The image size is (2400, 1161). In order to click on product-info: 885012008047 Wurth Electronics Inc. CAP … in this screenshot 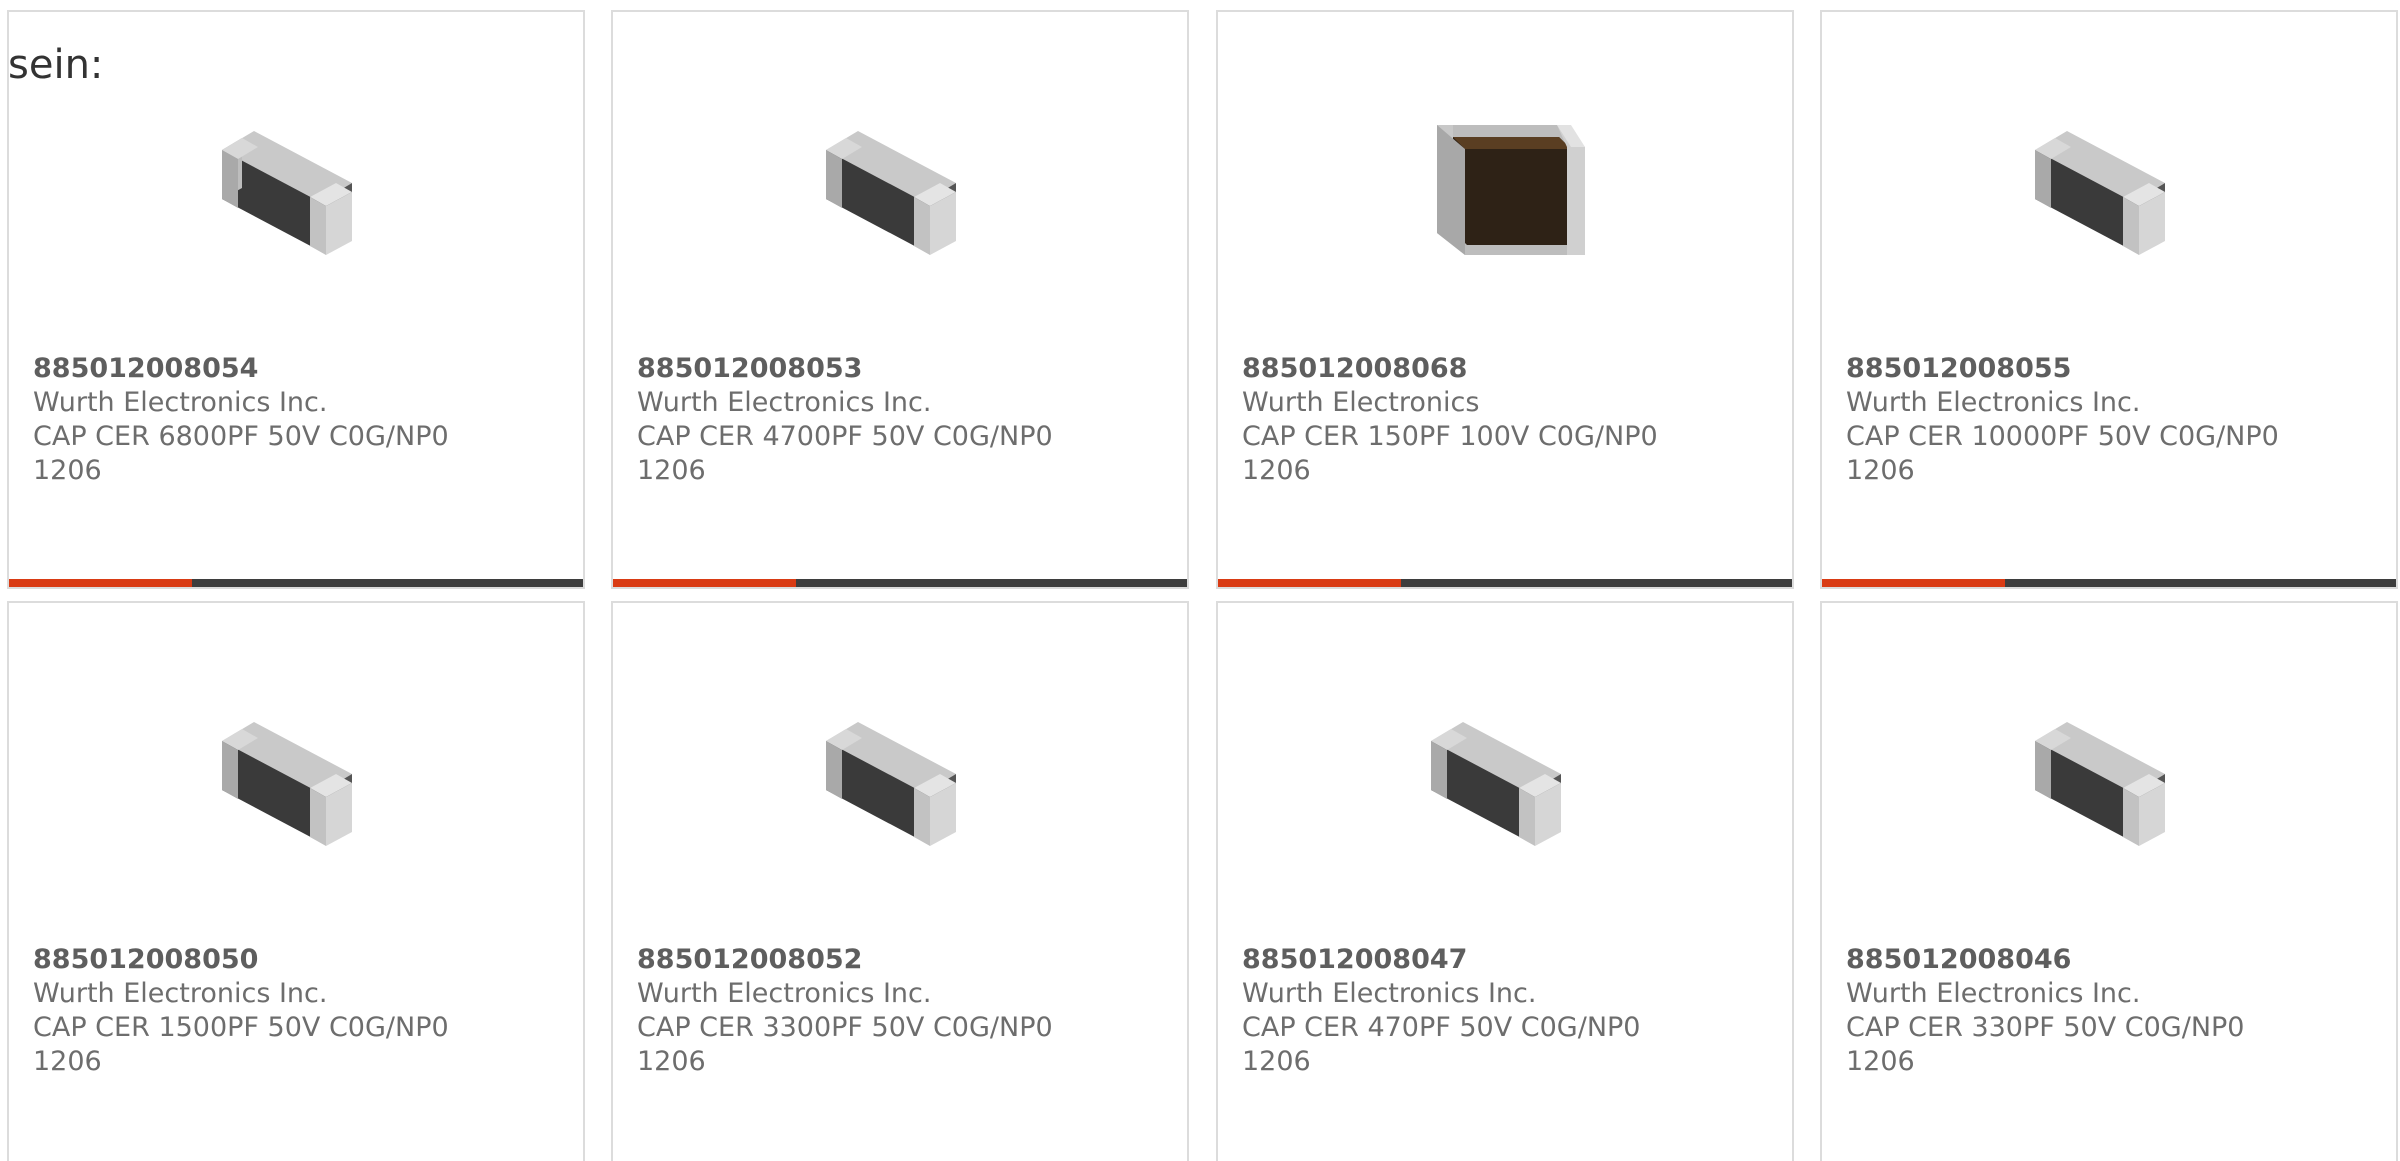, I will do `click(1509, 1011)`.